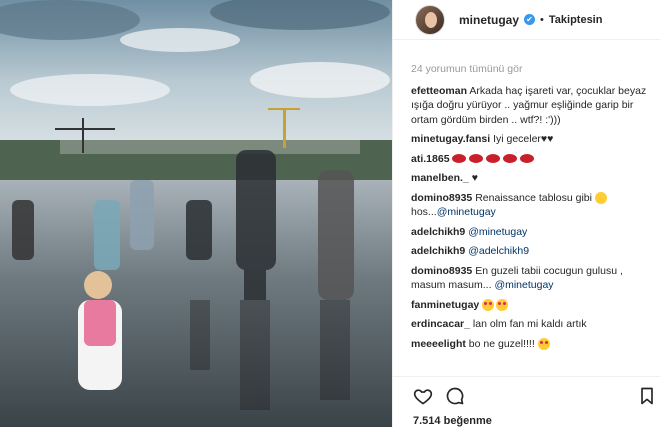 This screenshot has width=660, height=427. Describe the element at coordinates (523, 139) in the screenshot. I see `comment-text: Iyi geceler♥♥` at that location.